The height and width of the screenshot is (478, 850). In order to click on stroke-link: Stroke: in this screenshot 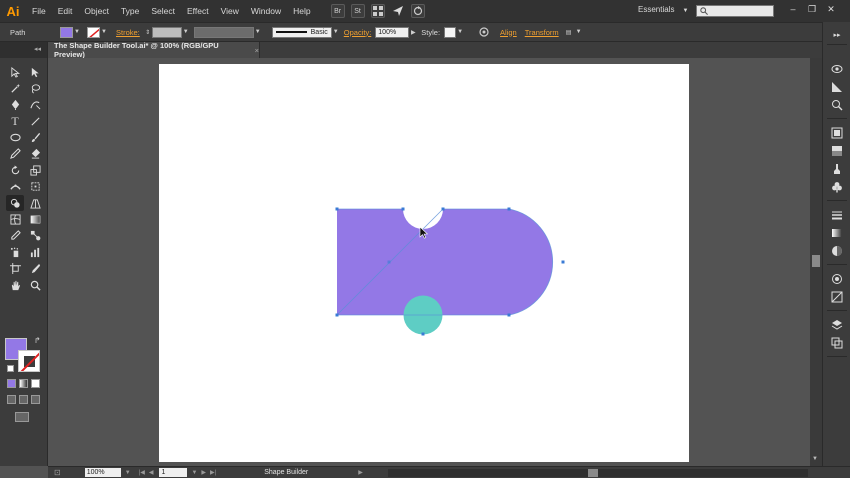, I will do `click(128, 32)`.